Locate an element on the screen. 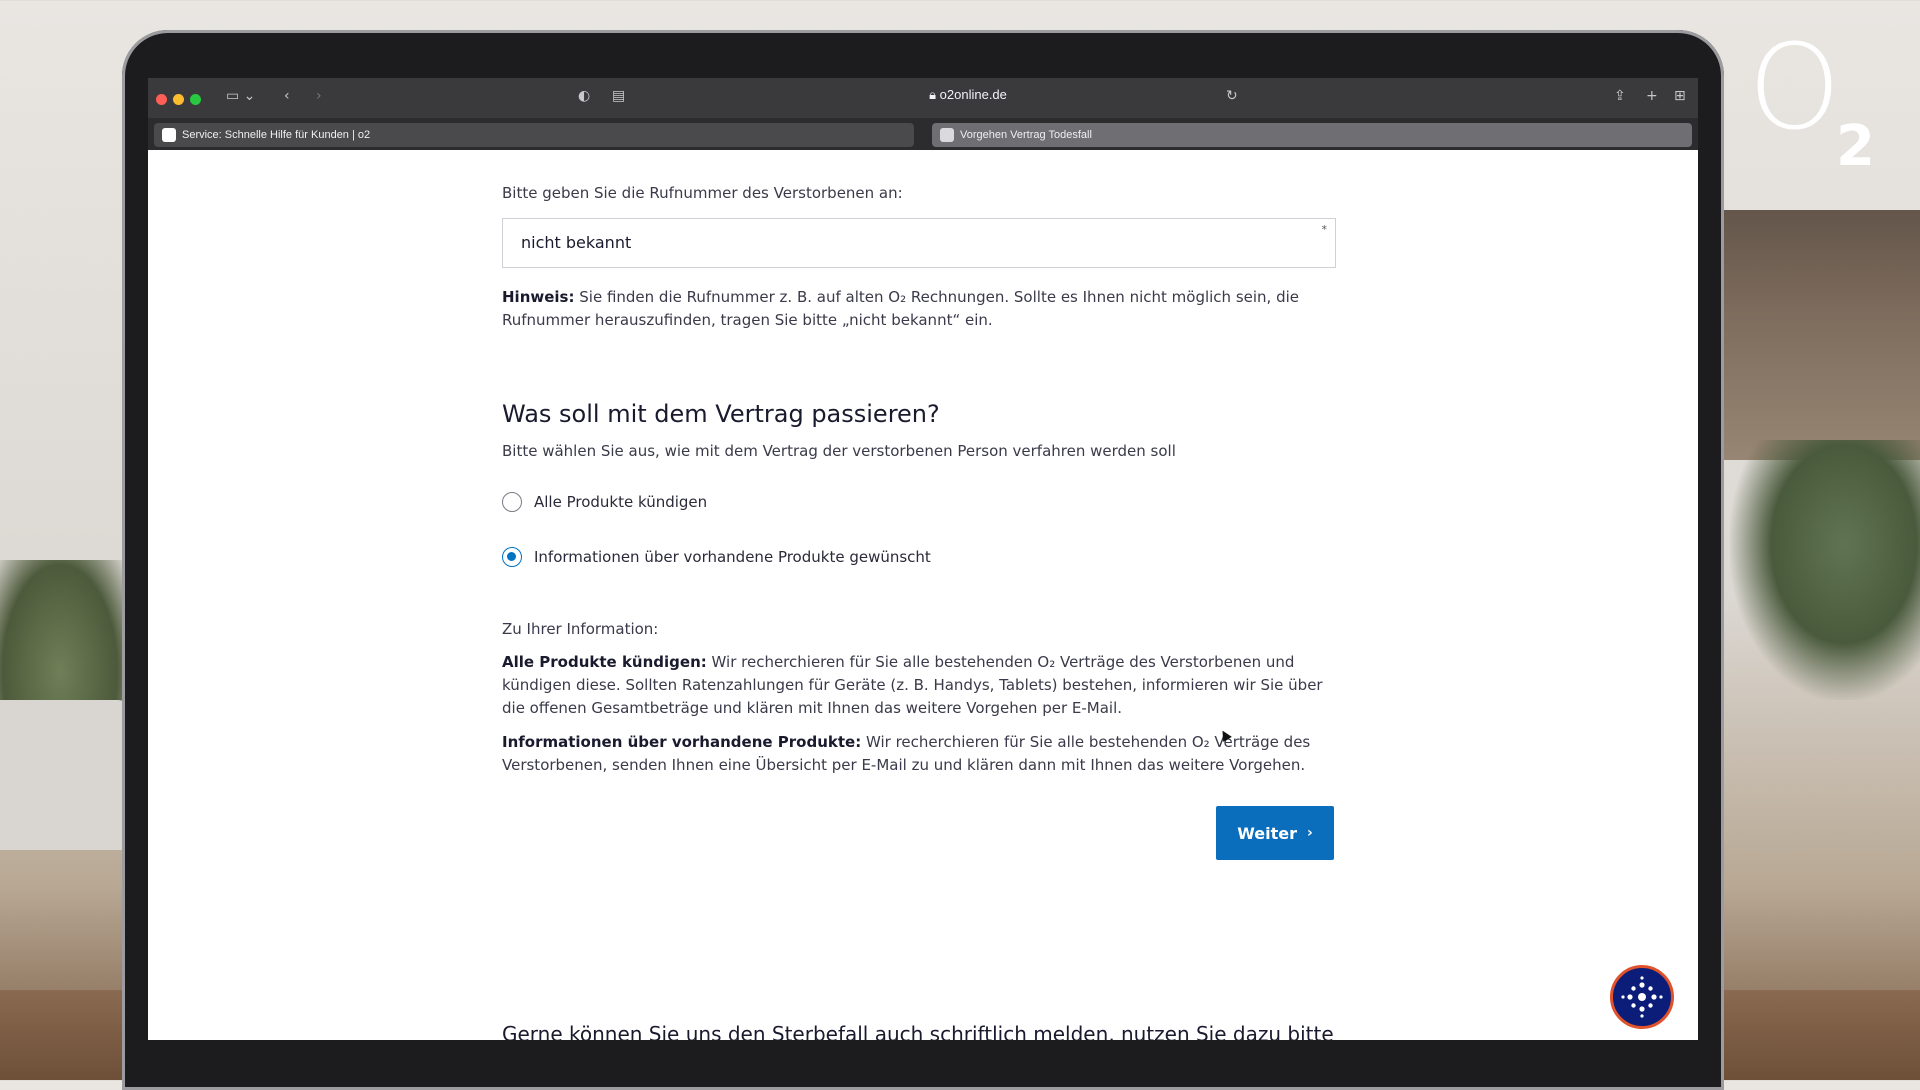 This screenshot has height=1090, width=1920. reload-icon: ↻ is located at coordinates (1232, 96).